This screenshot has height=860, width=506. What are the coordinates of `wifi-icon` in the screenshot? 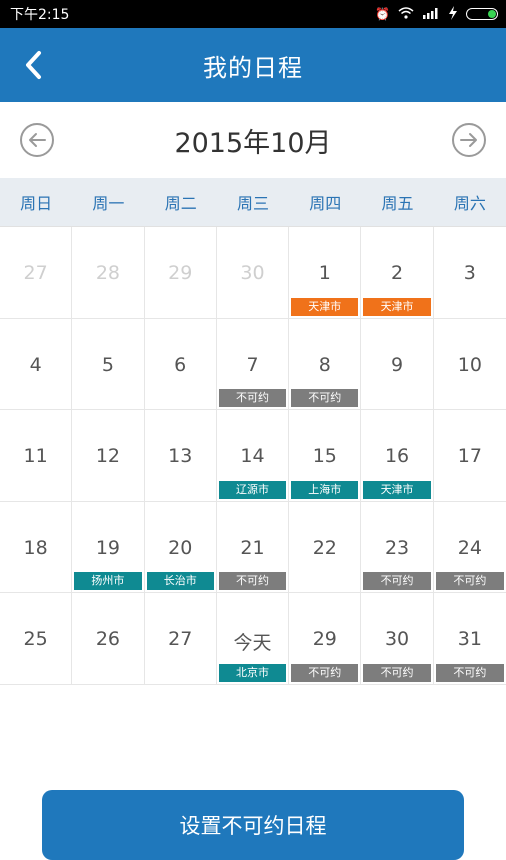 It's located at (406, 14).